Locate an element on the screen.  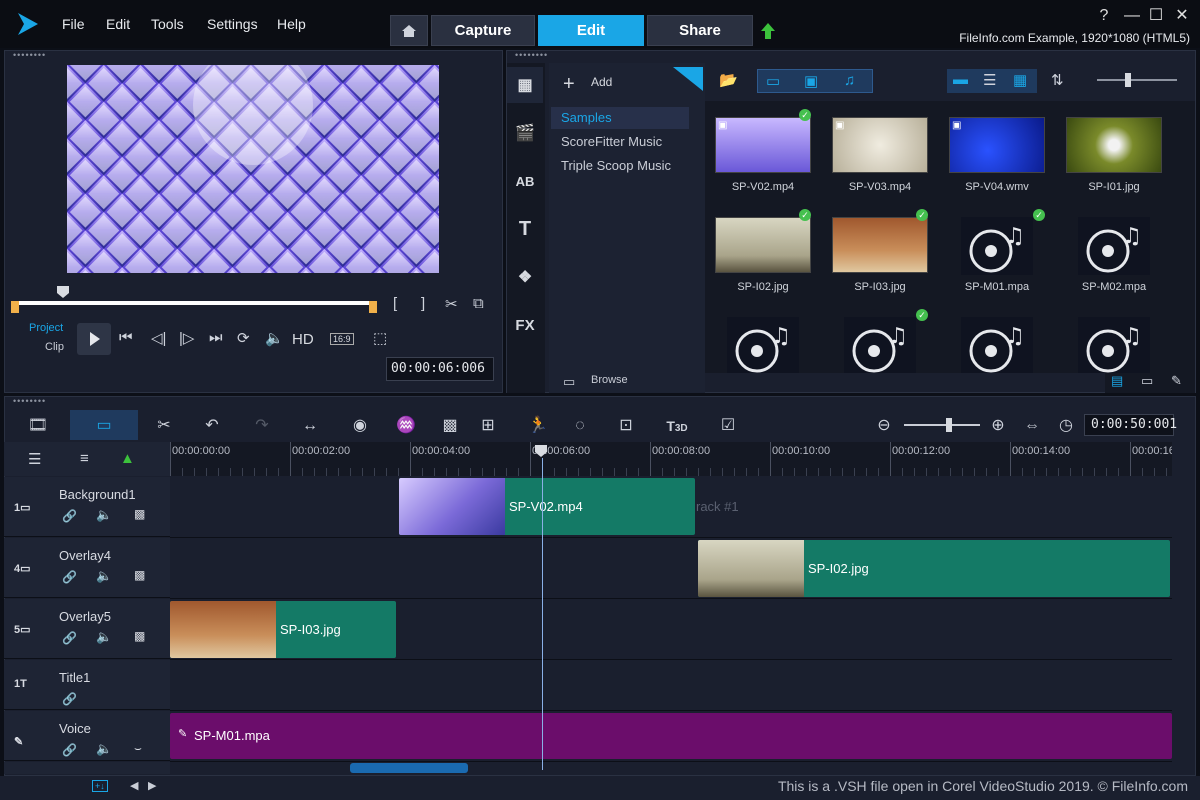
record-icon: ◉ is located at coordinates (360, 426).